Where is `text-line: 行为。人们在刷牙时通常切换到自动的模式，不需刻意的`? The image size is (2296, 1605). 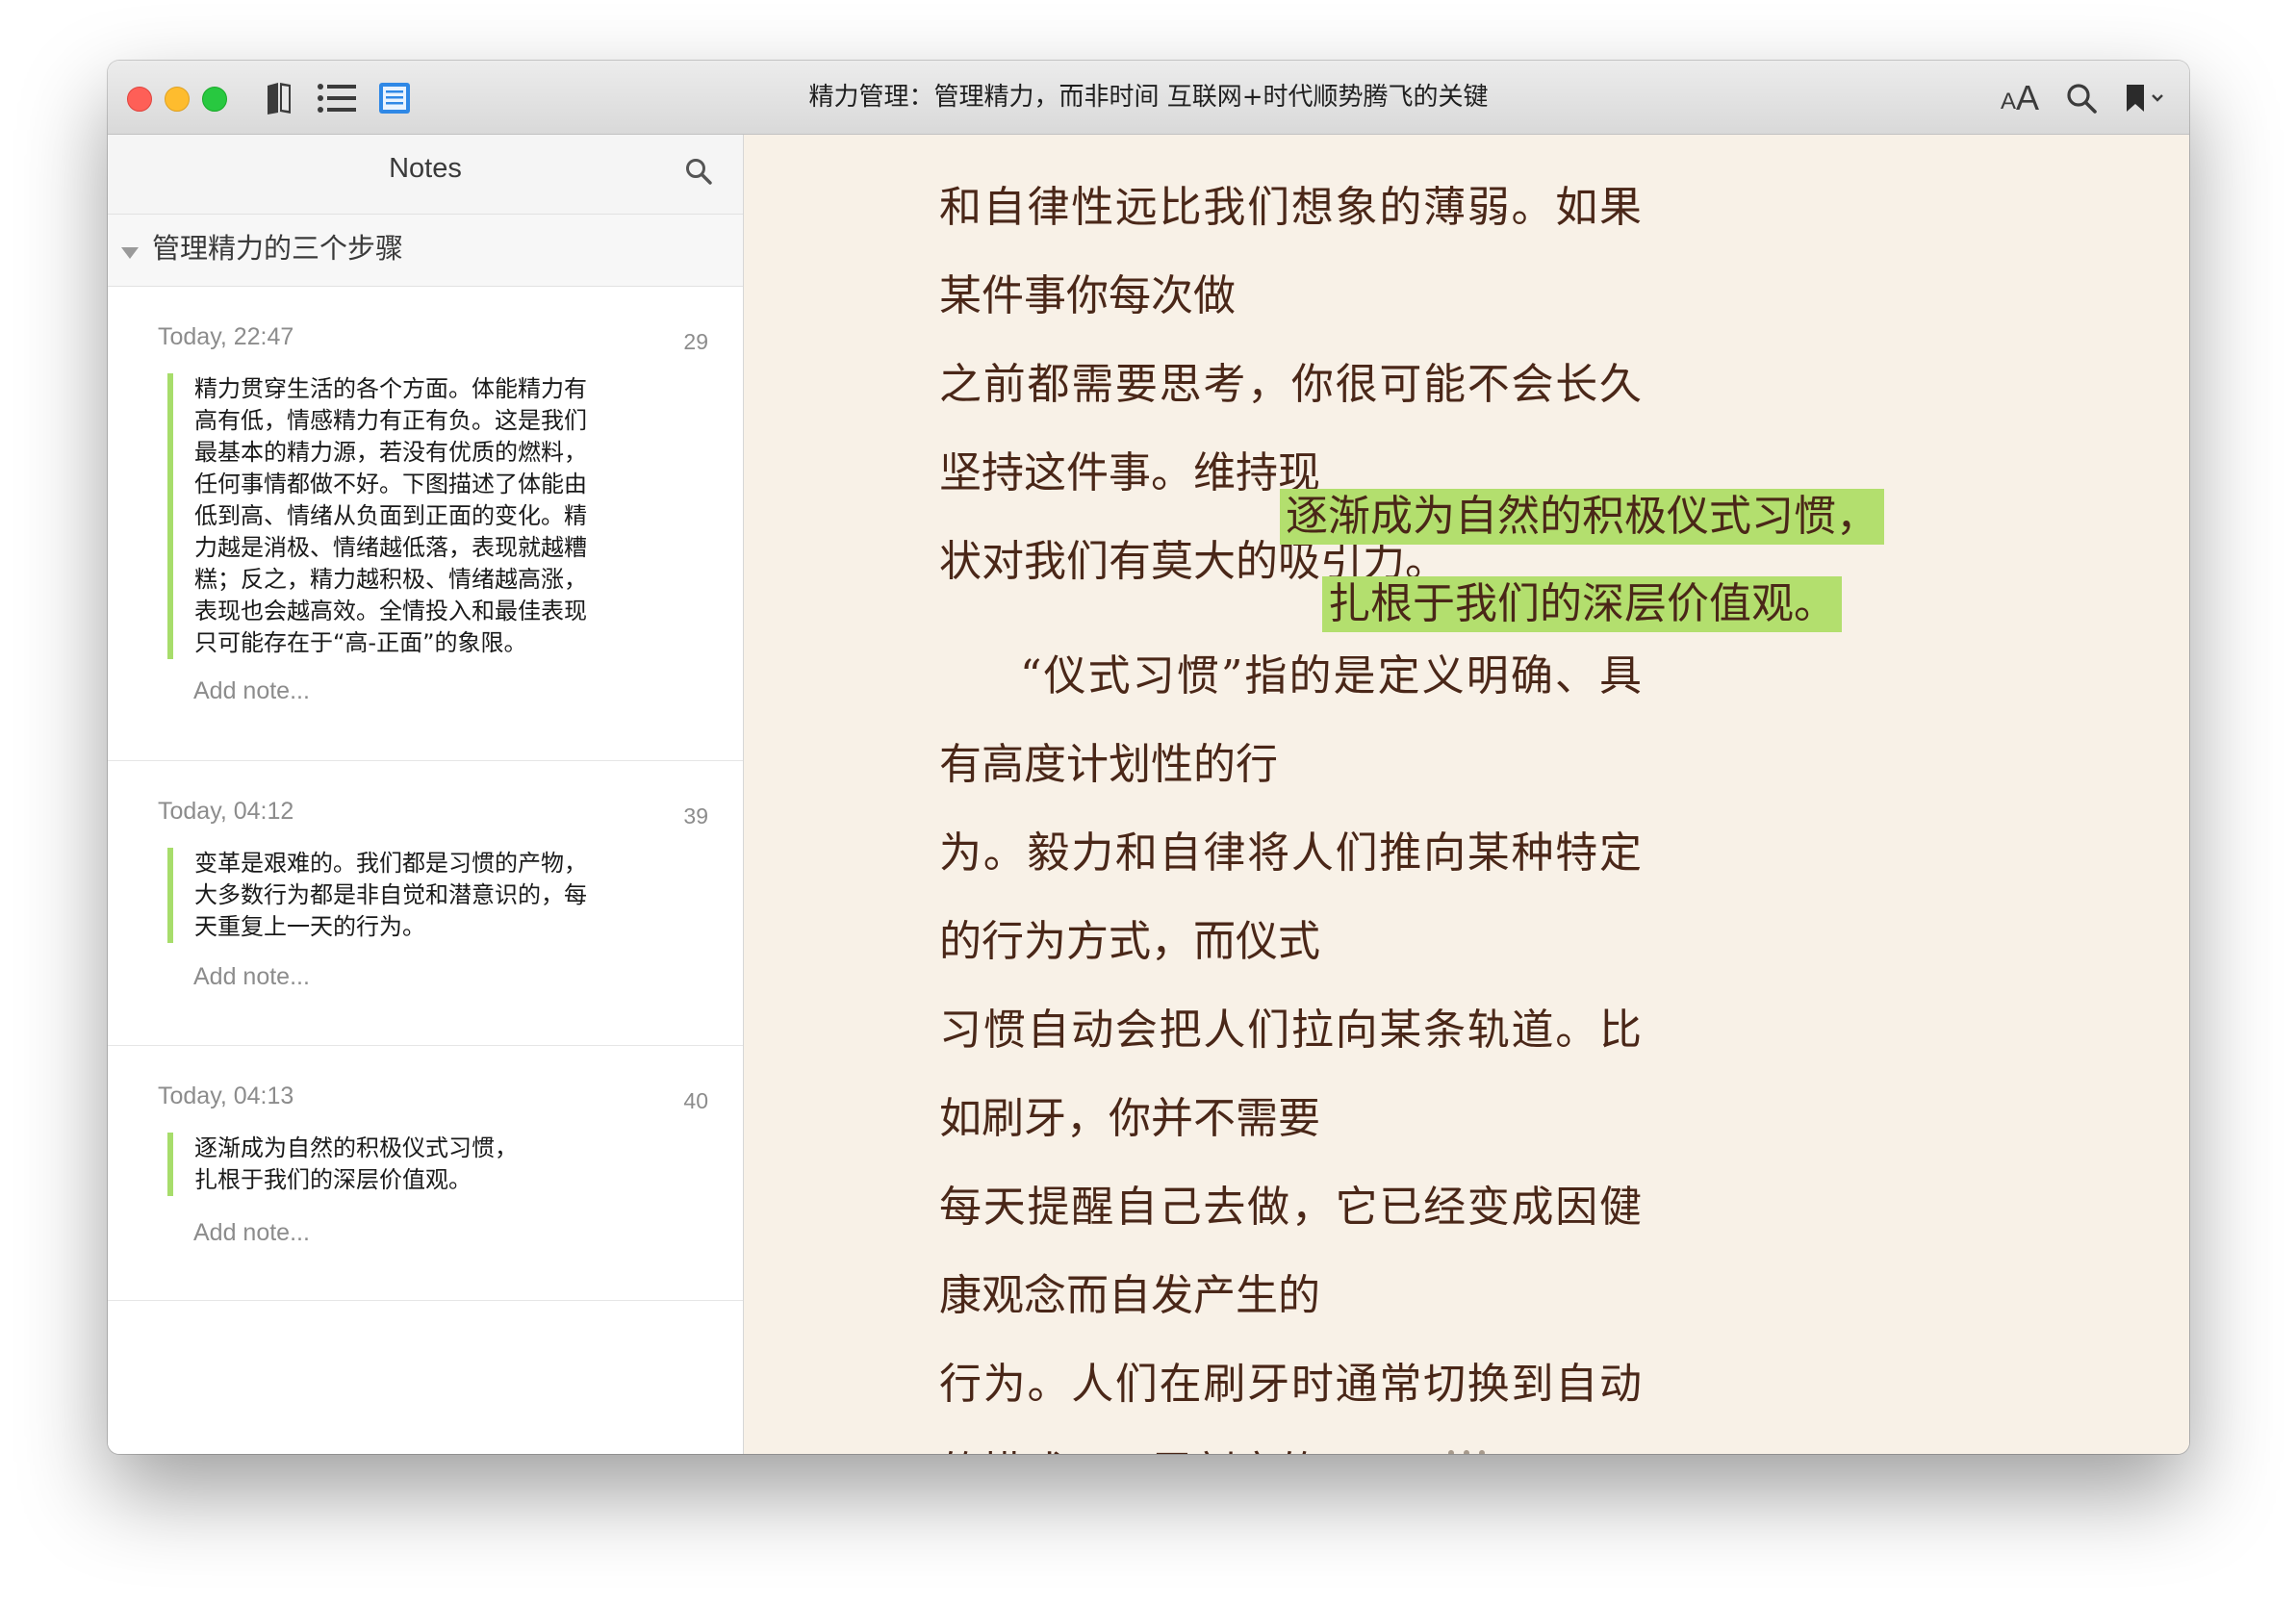 text-line: 行为。人们在刷牙时通常切换到自动的模式，不需刻意的 is located at coordinates (1290, 1407).